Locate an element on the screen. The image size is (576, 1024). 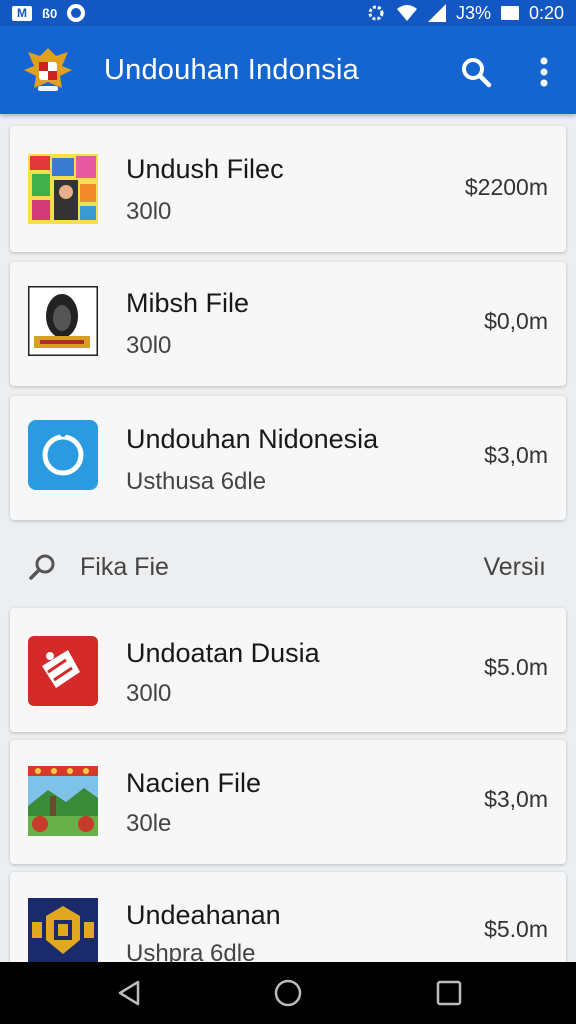
battery-percent: J3% is located at coordinates (473, 12).